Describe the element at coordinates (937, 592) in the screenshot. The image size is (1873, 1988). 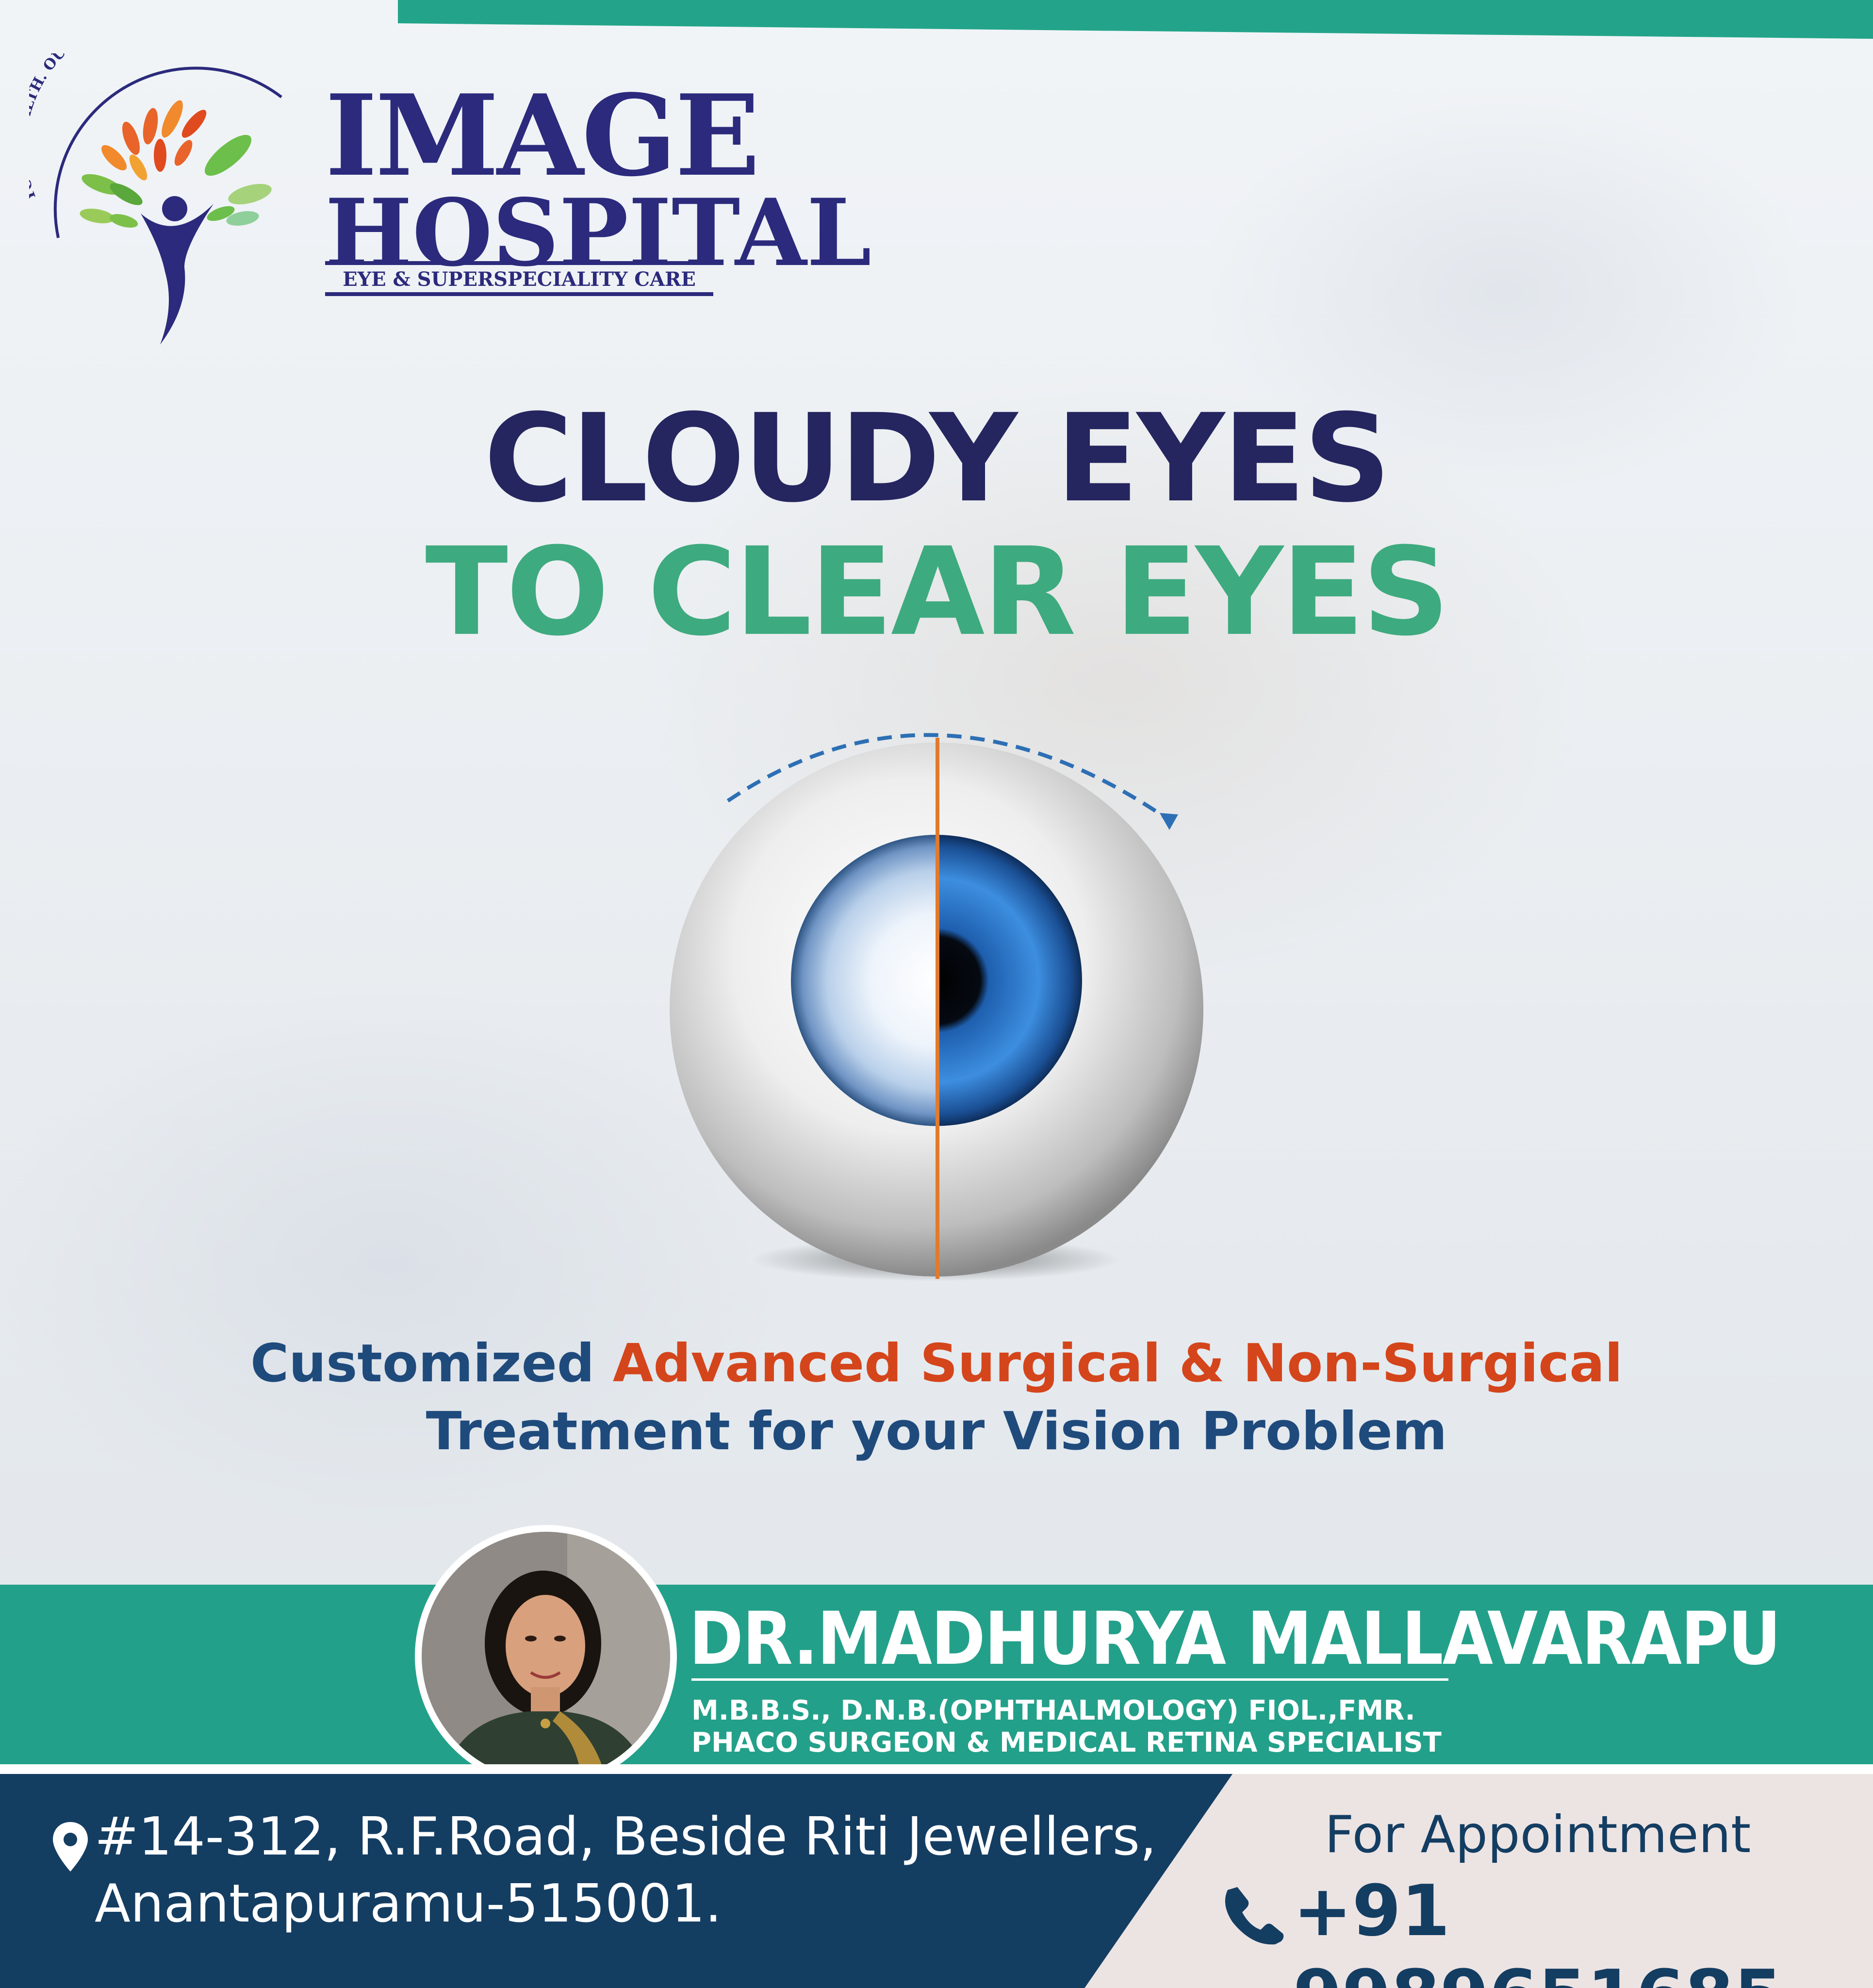
I see `headline-line-2: TO CLEAR EYES` at that location.